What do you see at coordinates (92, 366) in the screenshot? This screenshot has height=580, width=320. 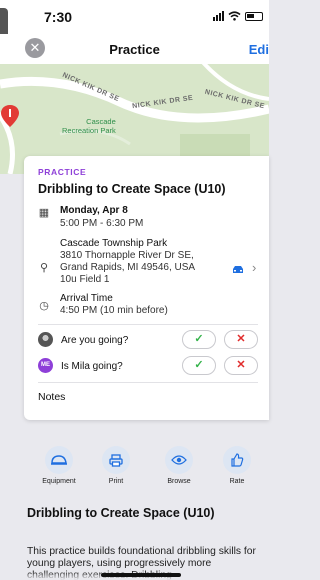 I see `rsvp-question: Is Mila going?` at bounding box center [92, 366].